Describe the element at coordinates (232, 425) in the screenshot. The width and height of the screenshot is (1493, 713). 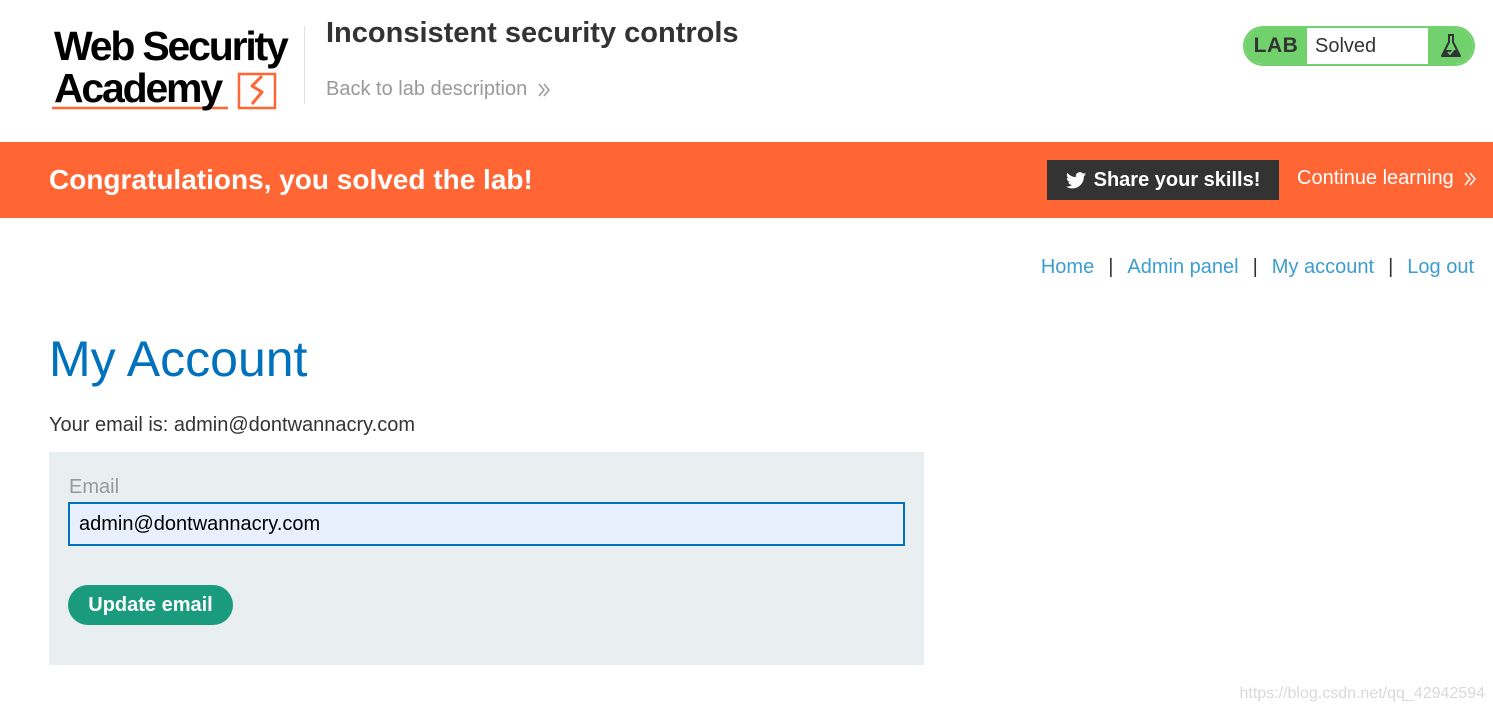
I see `current-email-text: Your email is: admin@dontwannacry.com` at that location.